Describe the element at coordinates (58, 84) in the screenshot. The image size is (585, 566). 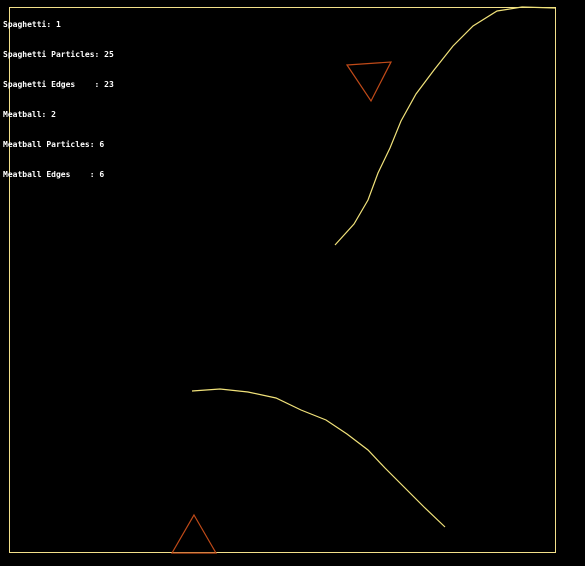
I see `stat-spaghetti-edges: Spaghetti Edges : 23` at that location.